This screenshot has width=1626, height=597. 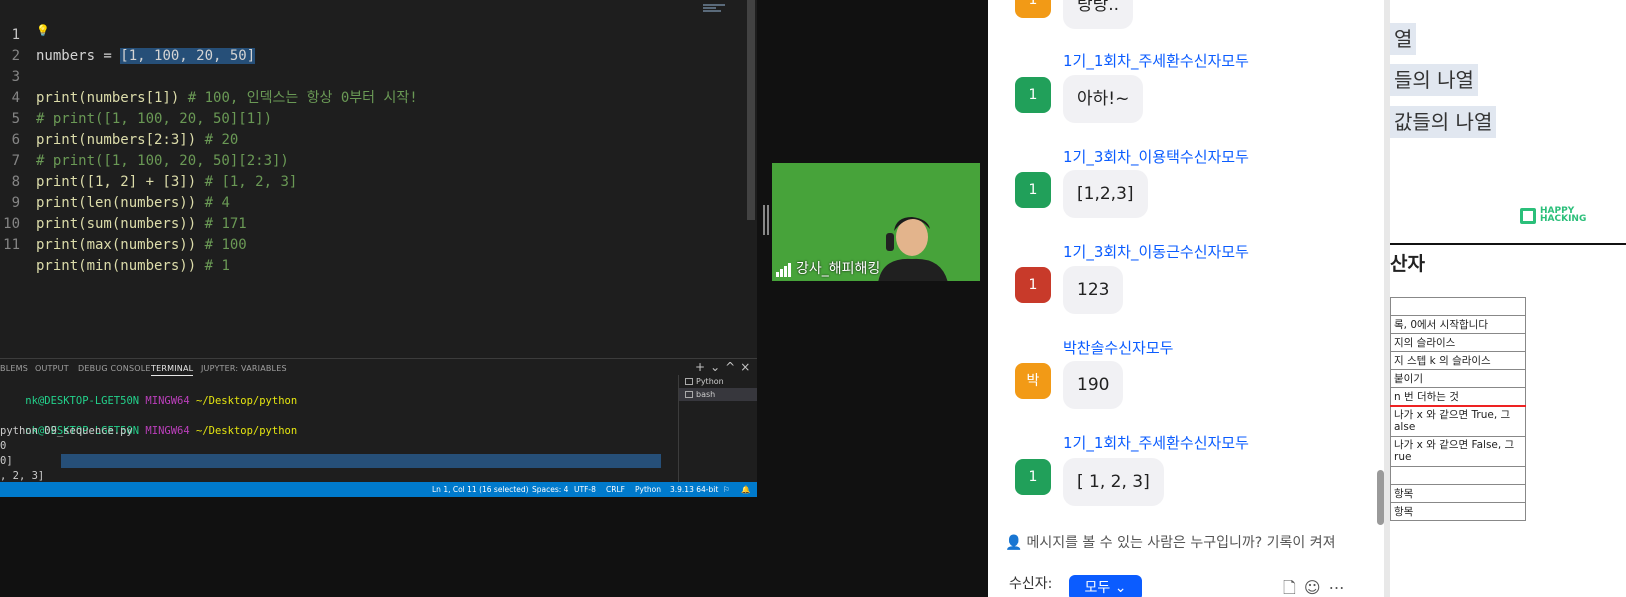 I want to click on tab-terminal: TERMINAL, so click(x=172, y=370).